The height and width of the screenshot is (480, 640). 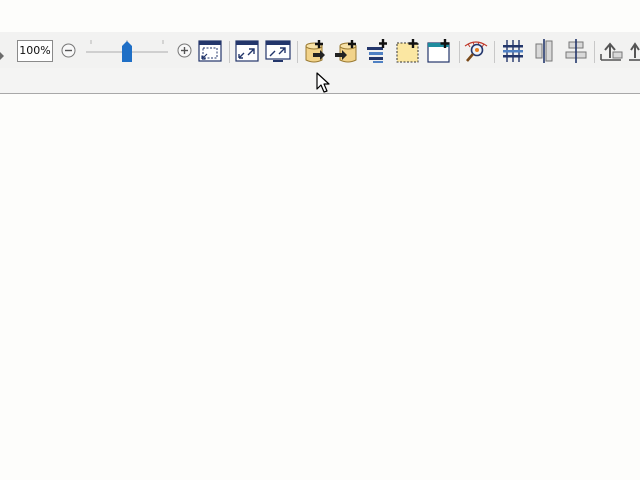 What do you see at coordinates (409, 51) in the screenshot?
I see `add-note-icon` at bounding box center [409, 51].